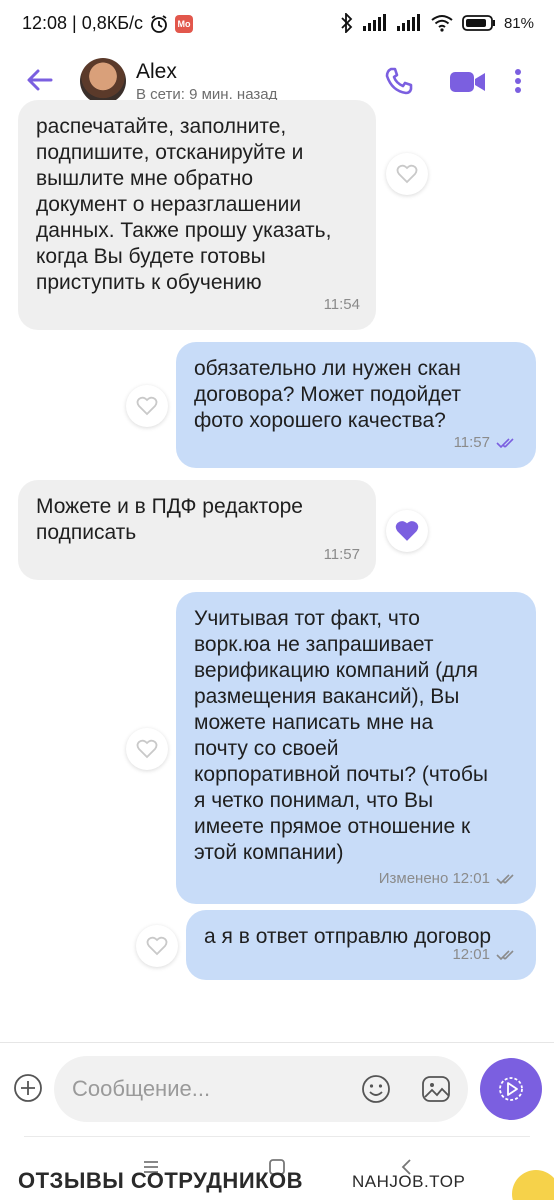 Image resolution: width=554 pixels, height=1200 pixels. What do you see at coordinates (468, 81) in the screenshot?
I see `video-camera-icon` at bounding box center [468, 81].